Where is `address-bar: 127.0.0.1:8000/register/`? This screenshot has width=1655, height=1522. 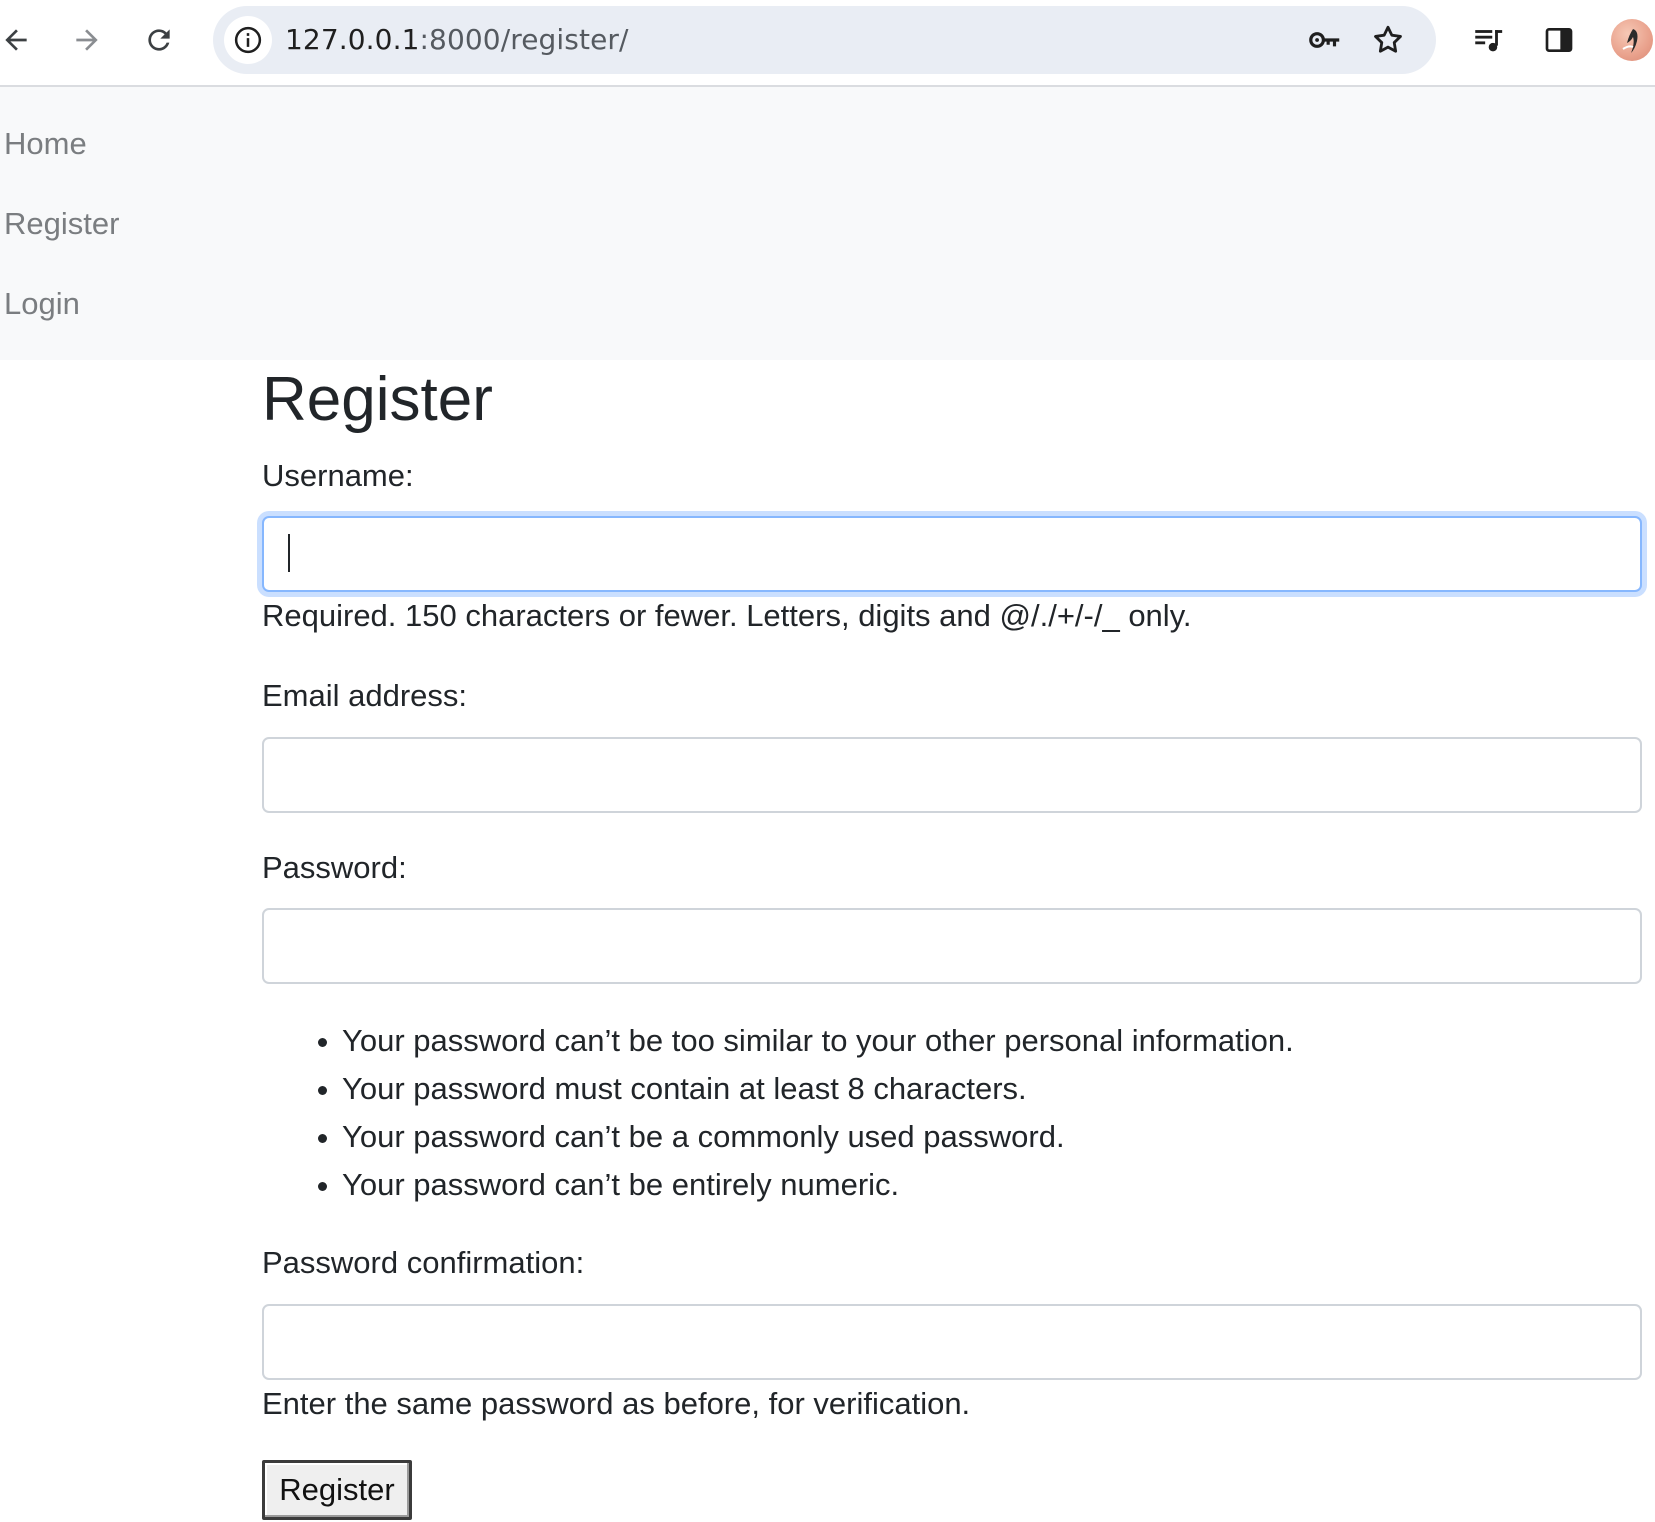
address-bar: 127.0.0.1:8000/register/ is located at coordinates (824, 40).